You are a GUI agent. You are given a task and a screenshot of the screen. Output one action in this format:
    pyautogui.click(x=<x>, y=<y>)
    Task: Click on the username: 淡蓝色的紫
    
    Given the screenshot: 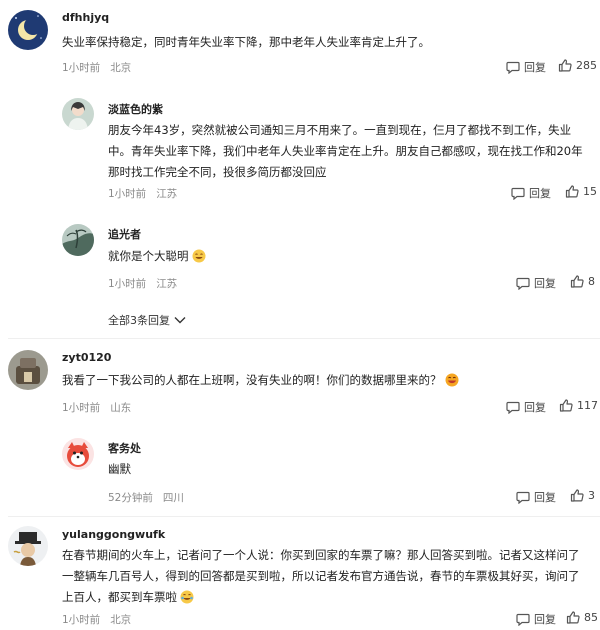 What is the action you would take?
    pyautogui.click(x=135, y=109)
    